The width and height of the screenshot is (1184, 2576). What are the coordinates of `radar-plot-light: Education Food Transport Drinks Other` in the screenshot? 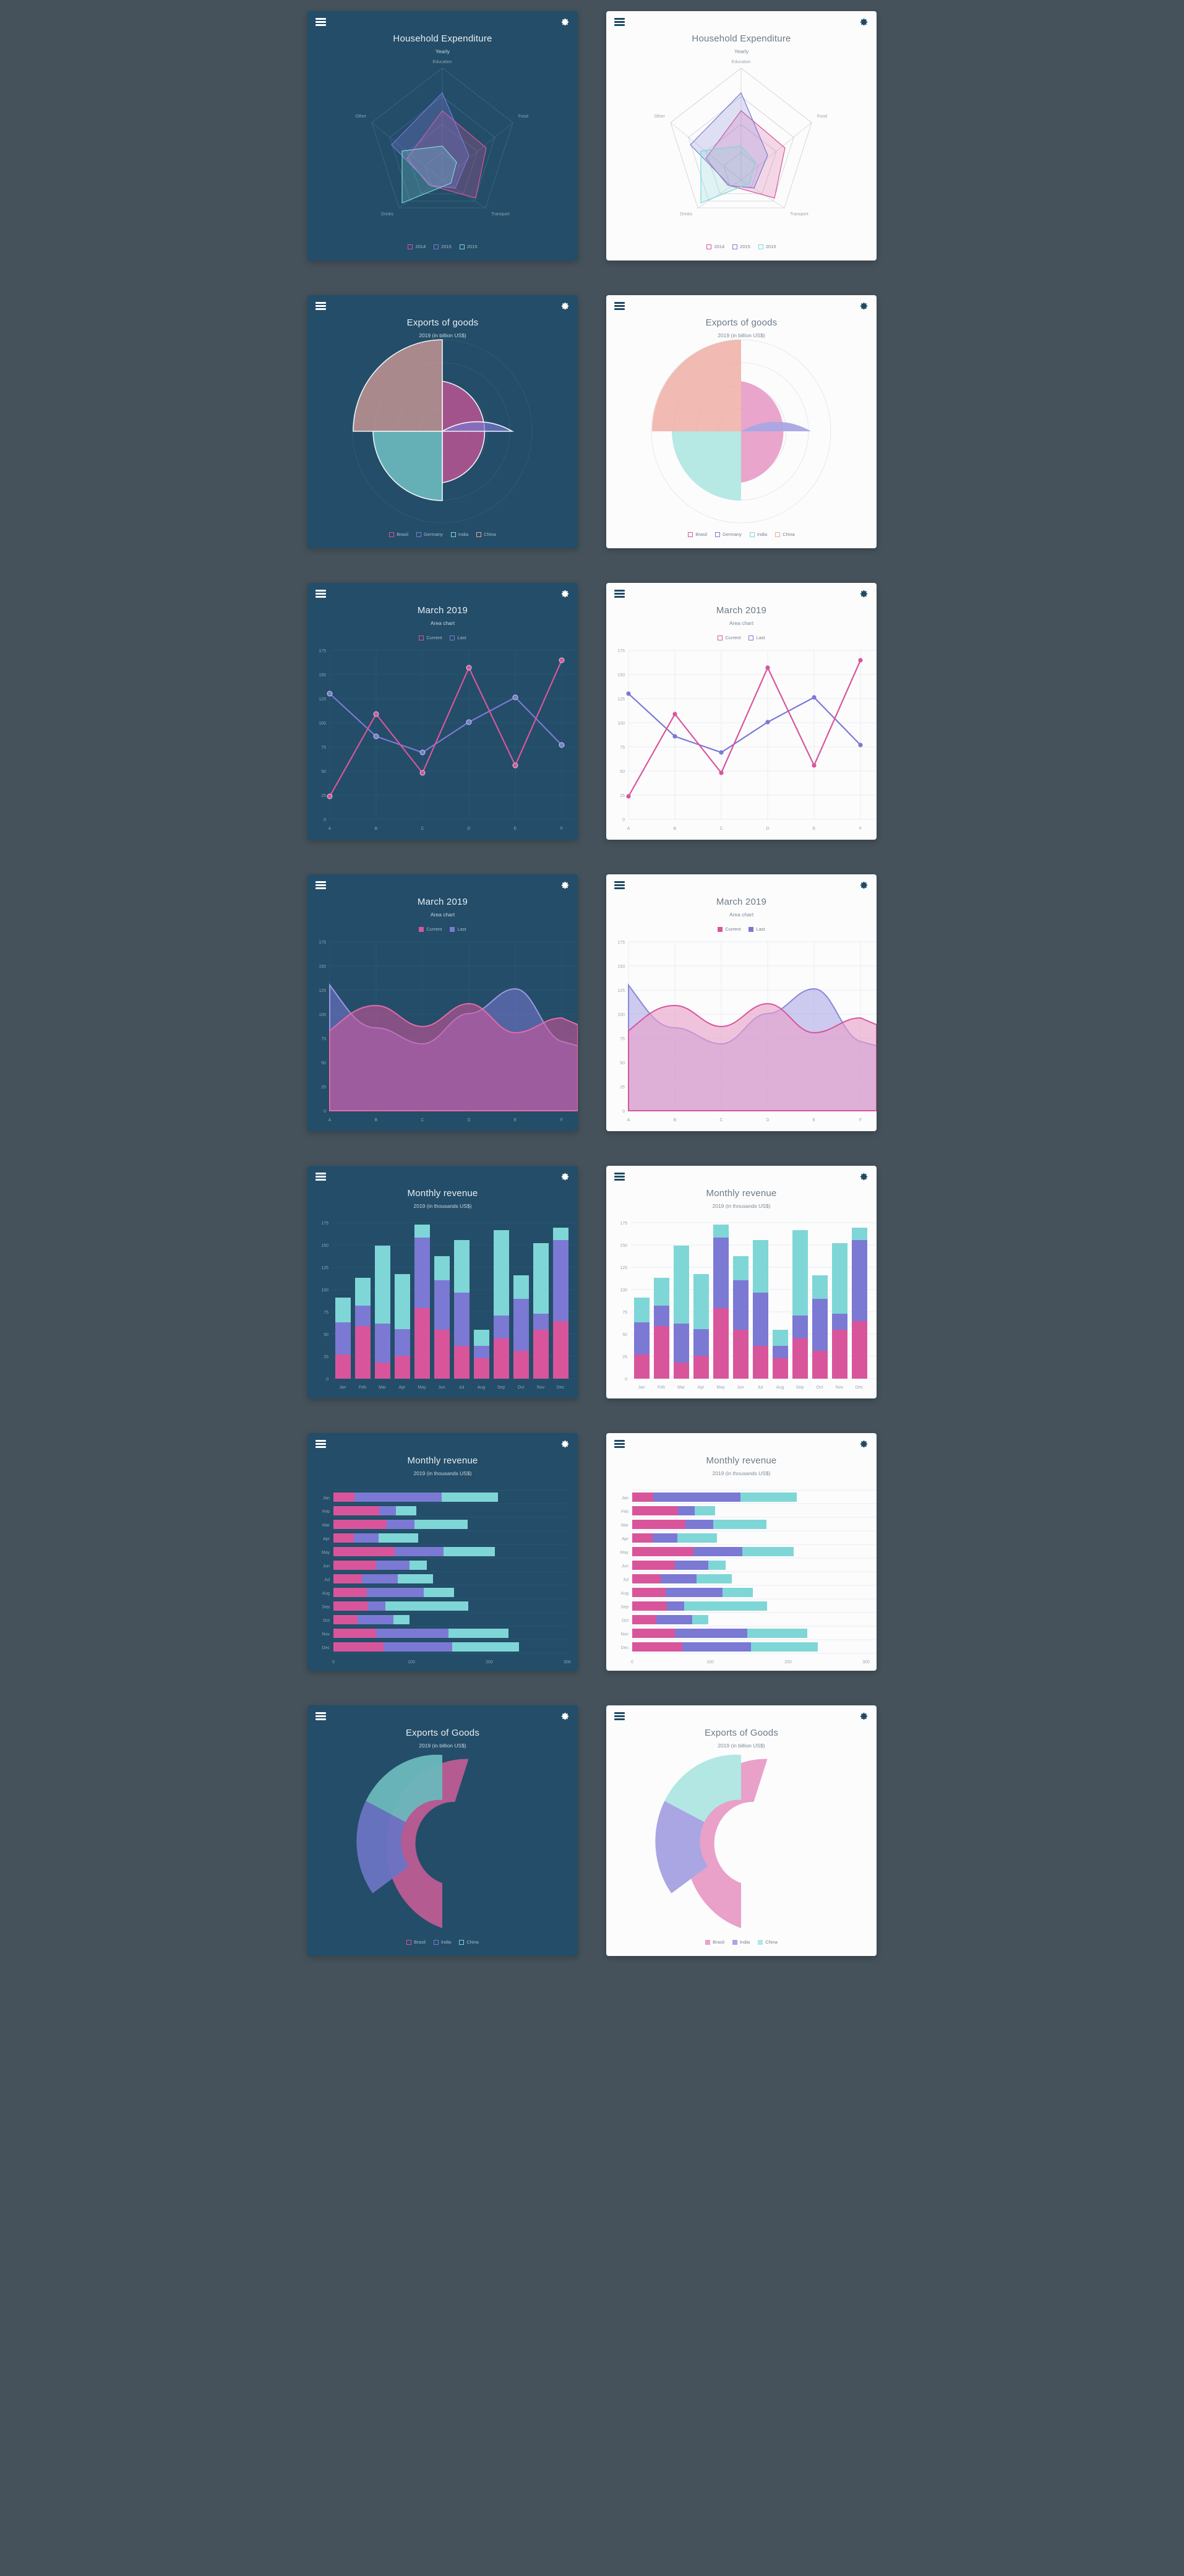 It's located at (741, 146).